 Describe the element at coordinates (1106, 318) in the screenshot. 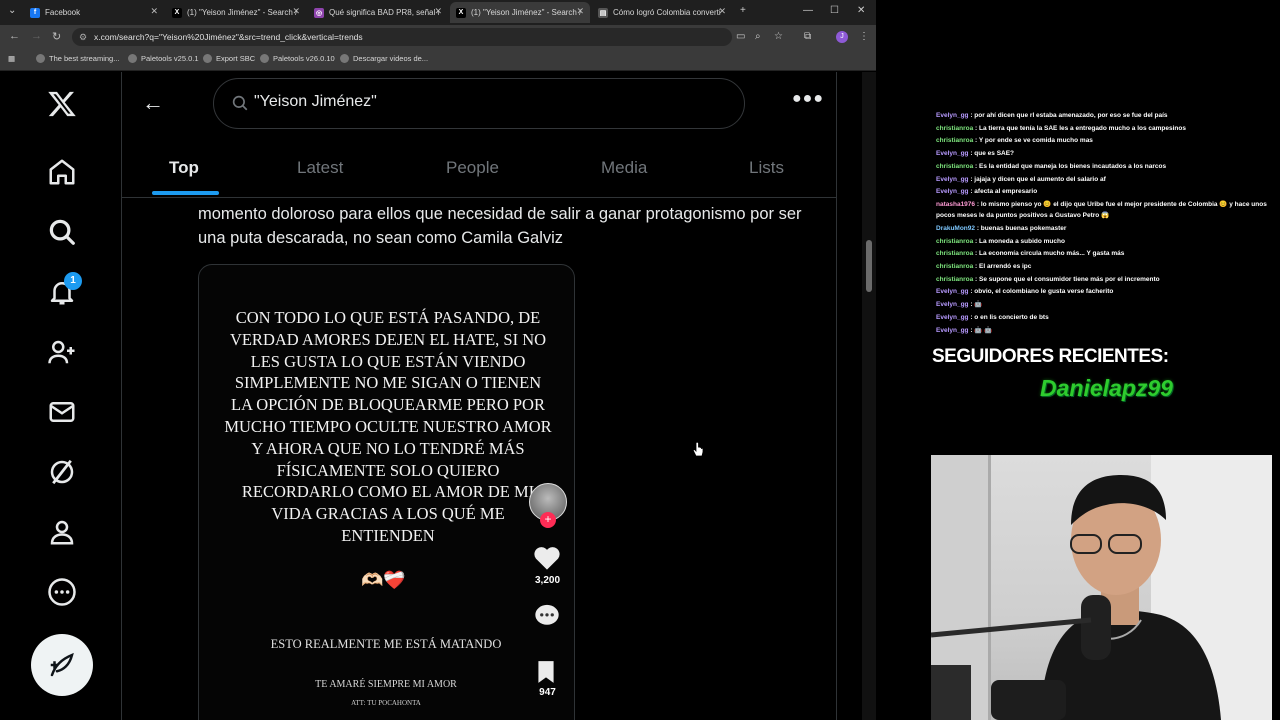

I see `chat-message: Evelyn_gg : o en lis concierto de bts` at that location.